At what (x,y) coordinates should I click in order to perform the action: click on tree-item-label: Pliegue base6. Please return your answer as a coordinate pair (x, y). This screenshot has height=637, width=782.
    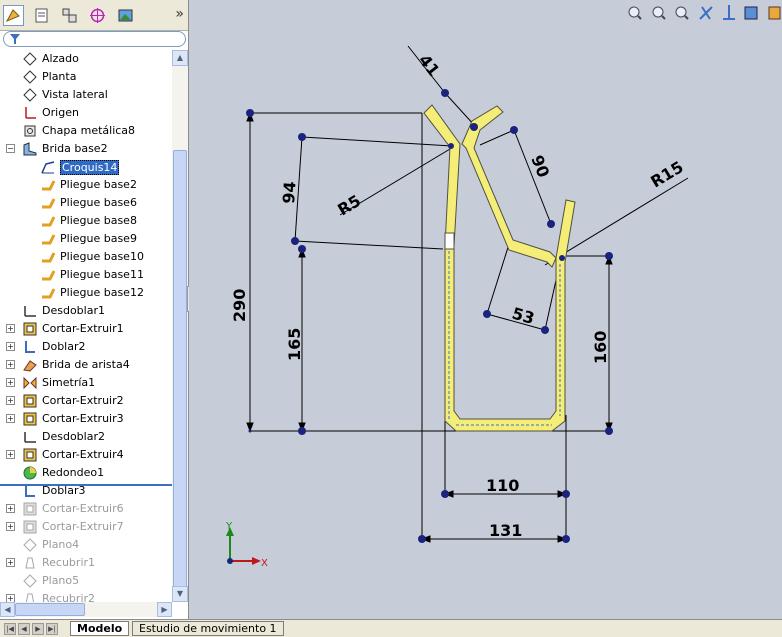
    Looking at the image, I should click on (98, 202).